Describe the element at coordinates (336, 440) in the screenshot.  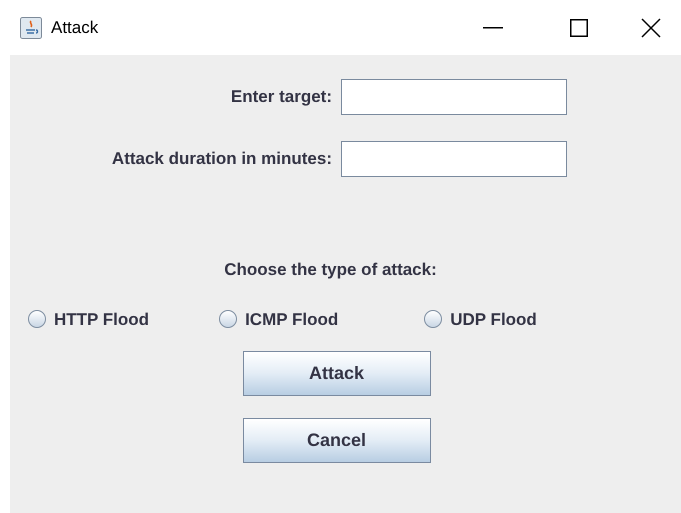
I see `cancel-button: Cancel` at that location.